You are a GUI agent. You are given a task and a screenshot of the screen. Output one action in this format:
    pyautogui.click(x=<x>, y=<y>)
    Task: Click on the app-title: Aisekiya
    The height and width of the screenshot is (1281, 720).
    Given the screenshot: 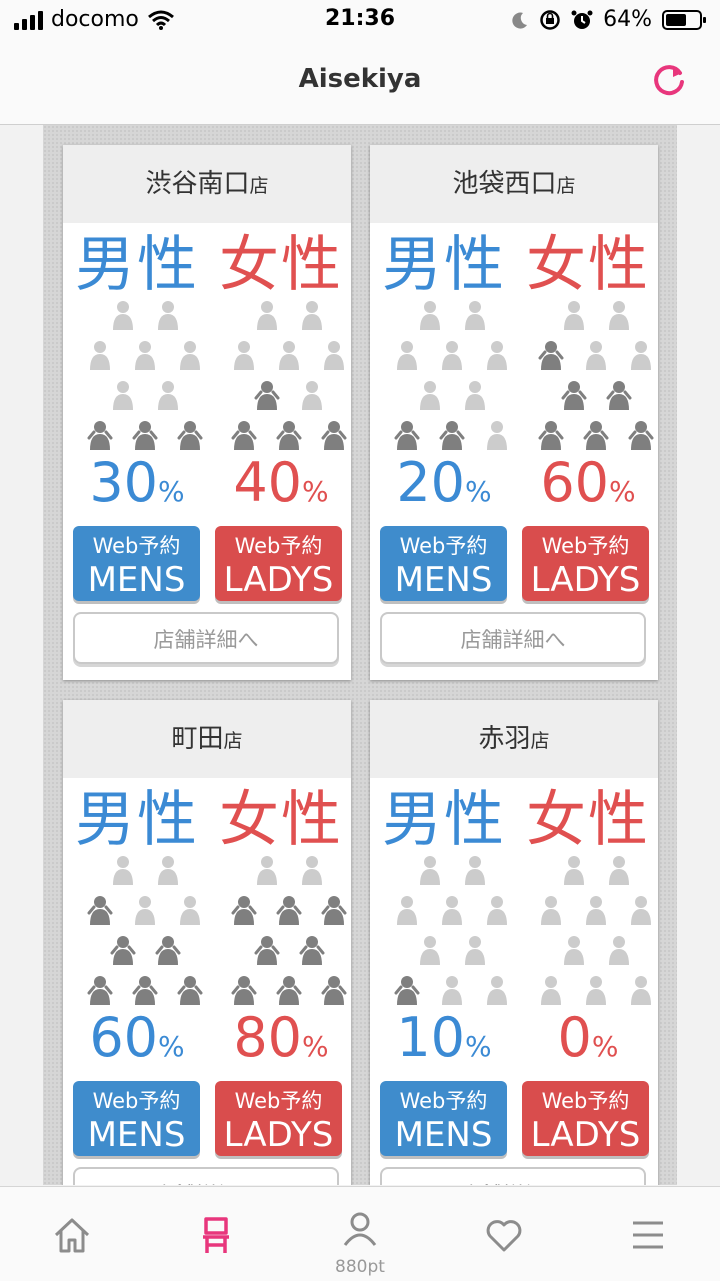 What is the action you would take?
    pyautogui.click(x=360, y=79)
    